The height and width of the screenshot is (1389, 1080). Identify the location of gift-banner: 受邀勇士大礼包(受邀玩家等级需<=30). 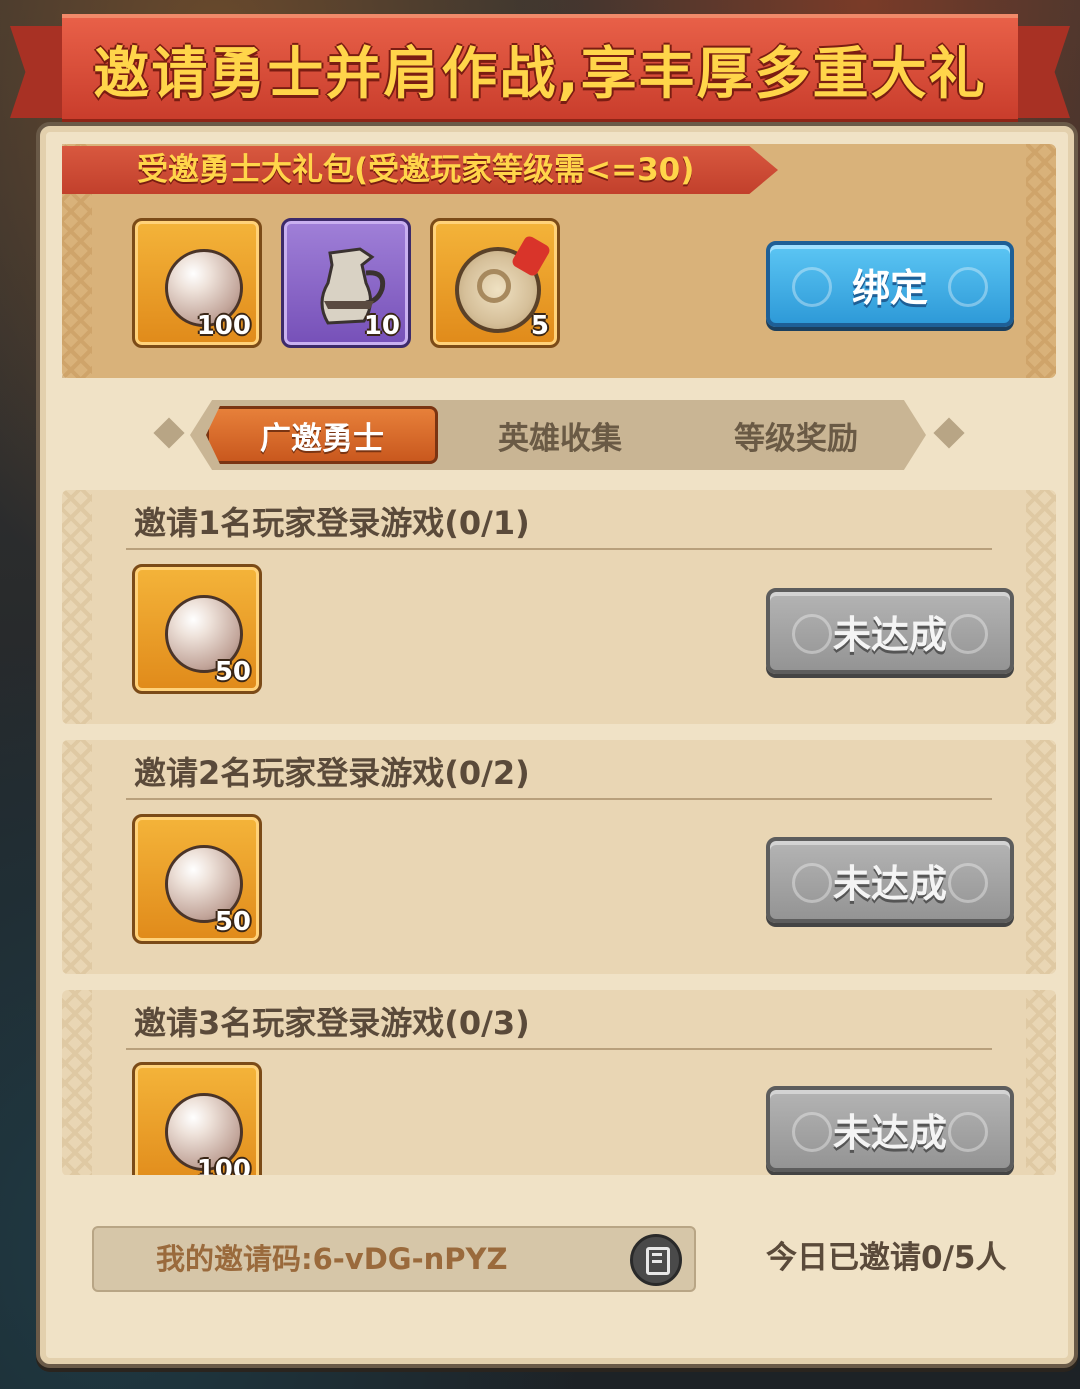
(420, 170).